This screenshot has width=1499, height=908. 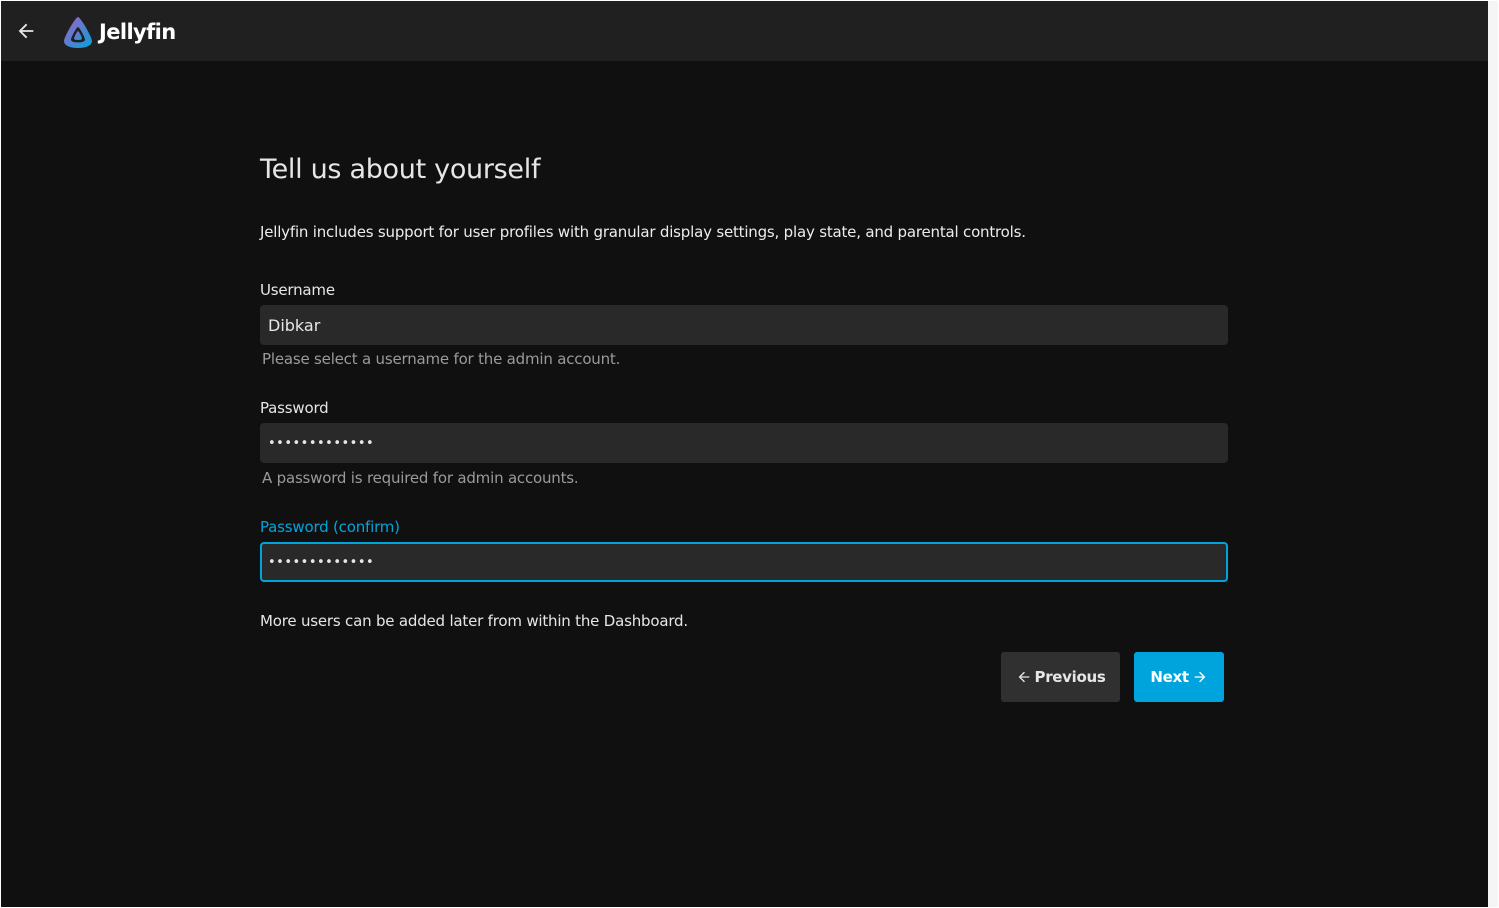 I want to click on jellyfin-logo: Jellyfin, so click(x=118, y=32).